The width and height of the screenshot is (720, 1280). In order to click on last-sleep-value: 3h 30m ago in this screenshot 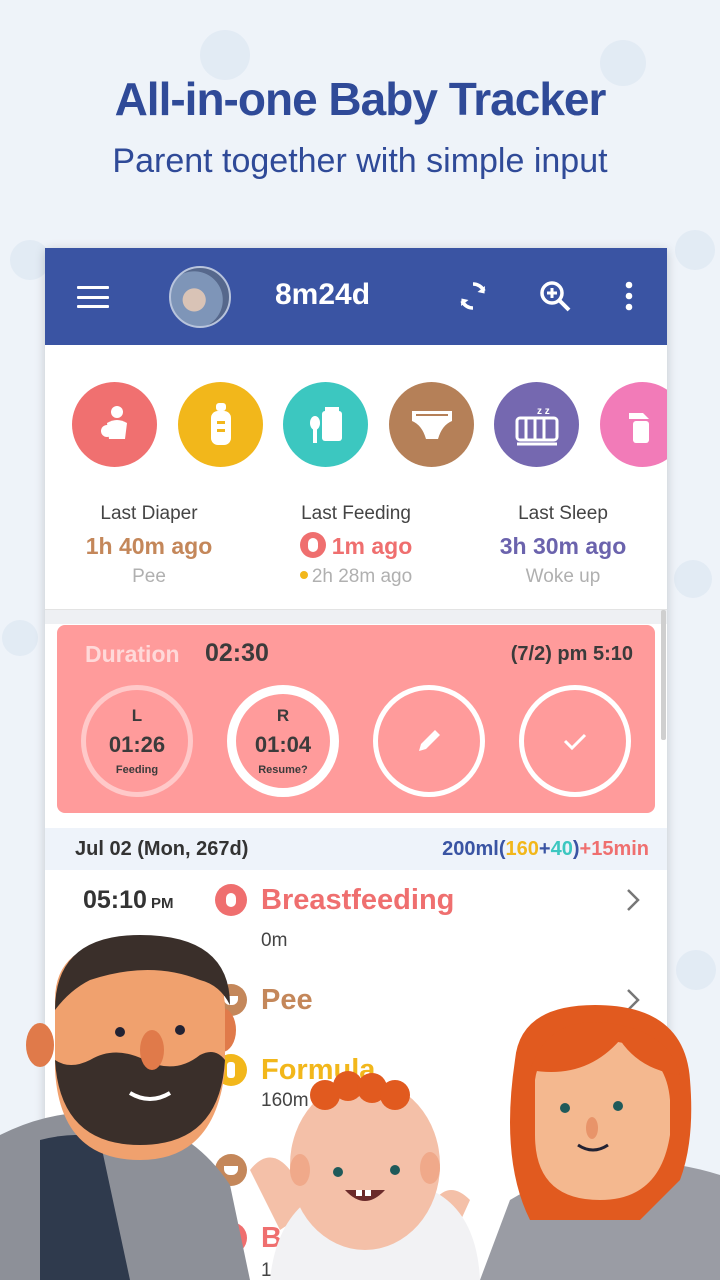, I will do `click(563, 546)`.